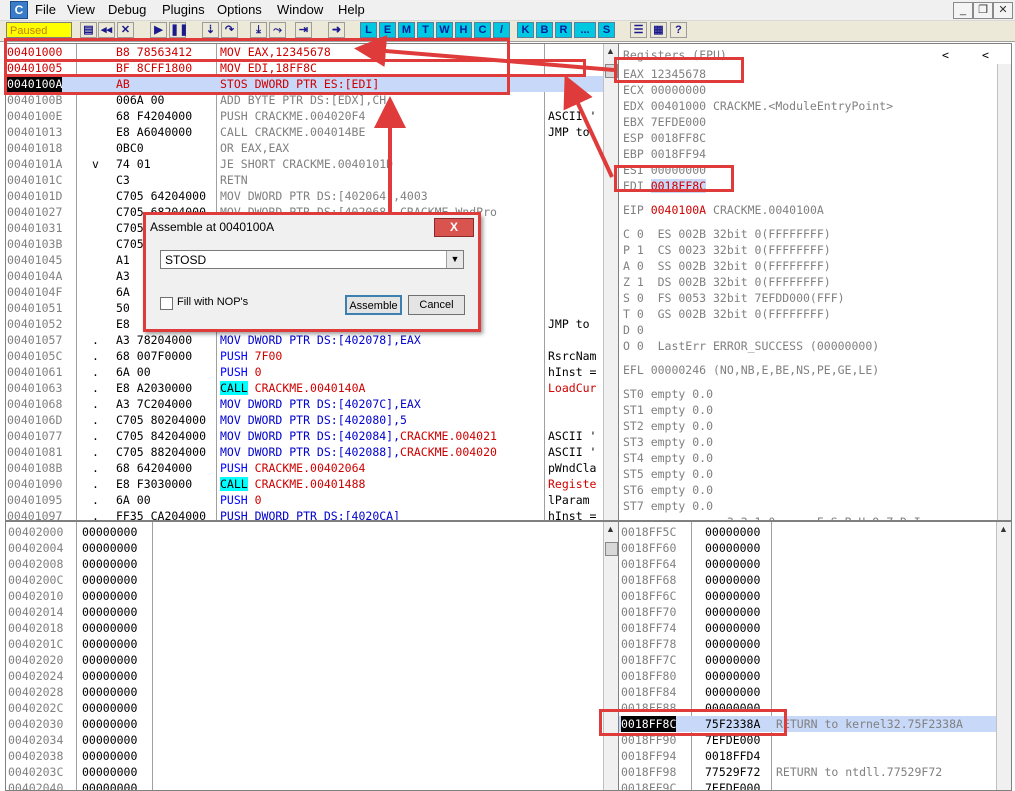  Describe the element at coordinates (807, 580) in the screenshot. I see `stack-row: 0018FF68 00000000` at that location.